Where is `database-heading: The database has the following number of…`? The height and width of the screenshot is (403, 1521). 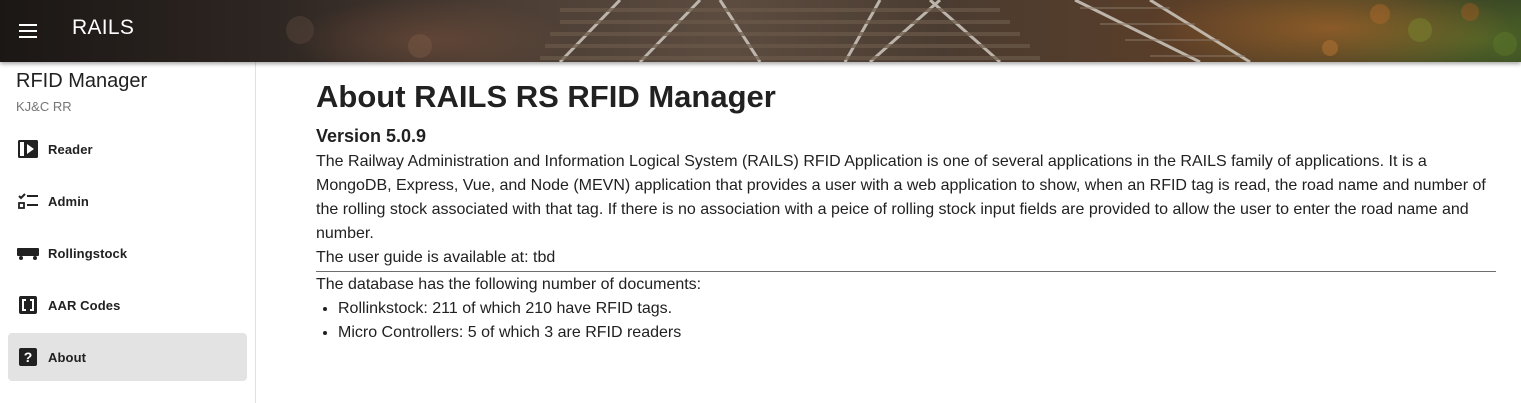
database-heading: The database has the following number of… is located at coordinates (509, 284).